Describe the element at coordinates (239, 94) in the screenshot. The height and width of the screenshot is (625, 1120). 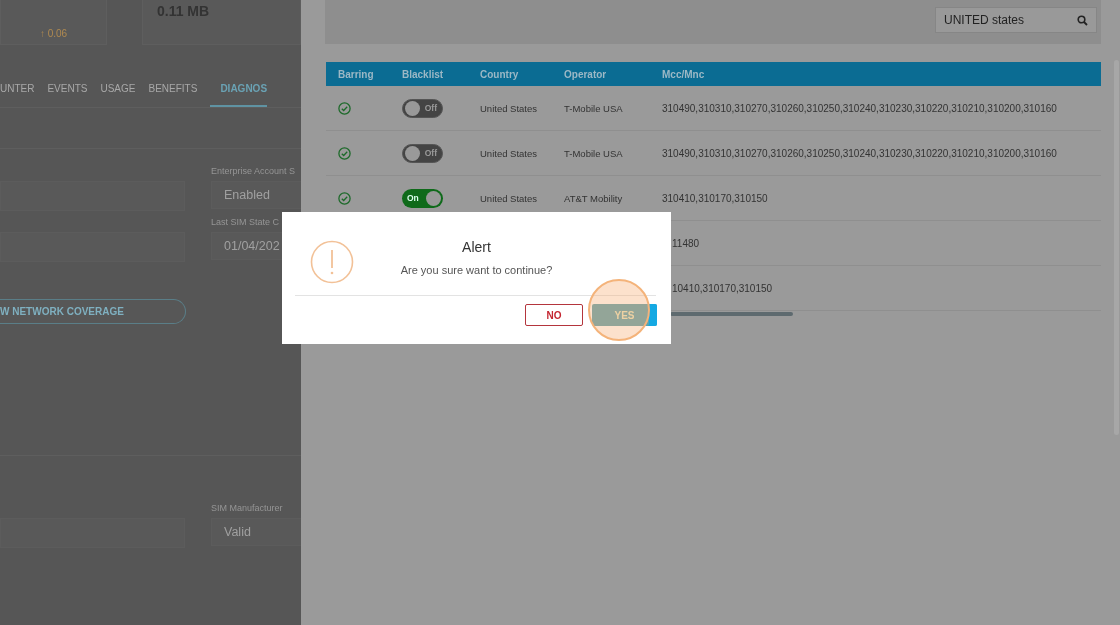
I see `tab: DIAGNOS` at that location.